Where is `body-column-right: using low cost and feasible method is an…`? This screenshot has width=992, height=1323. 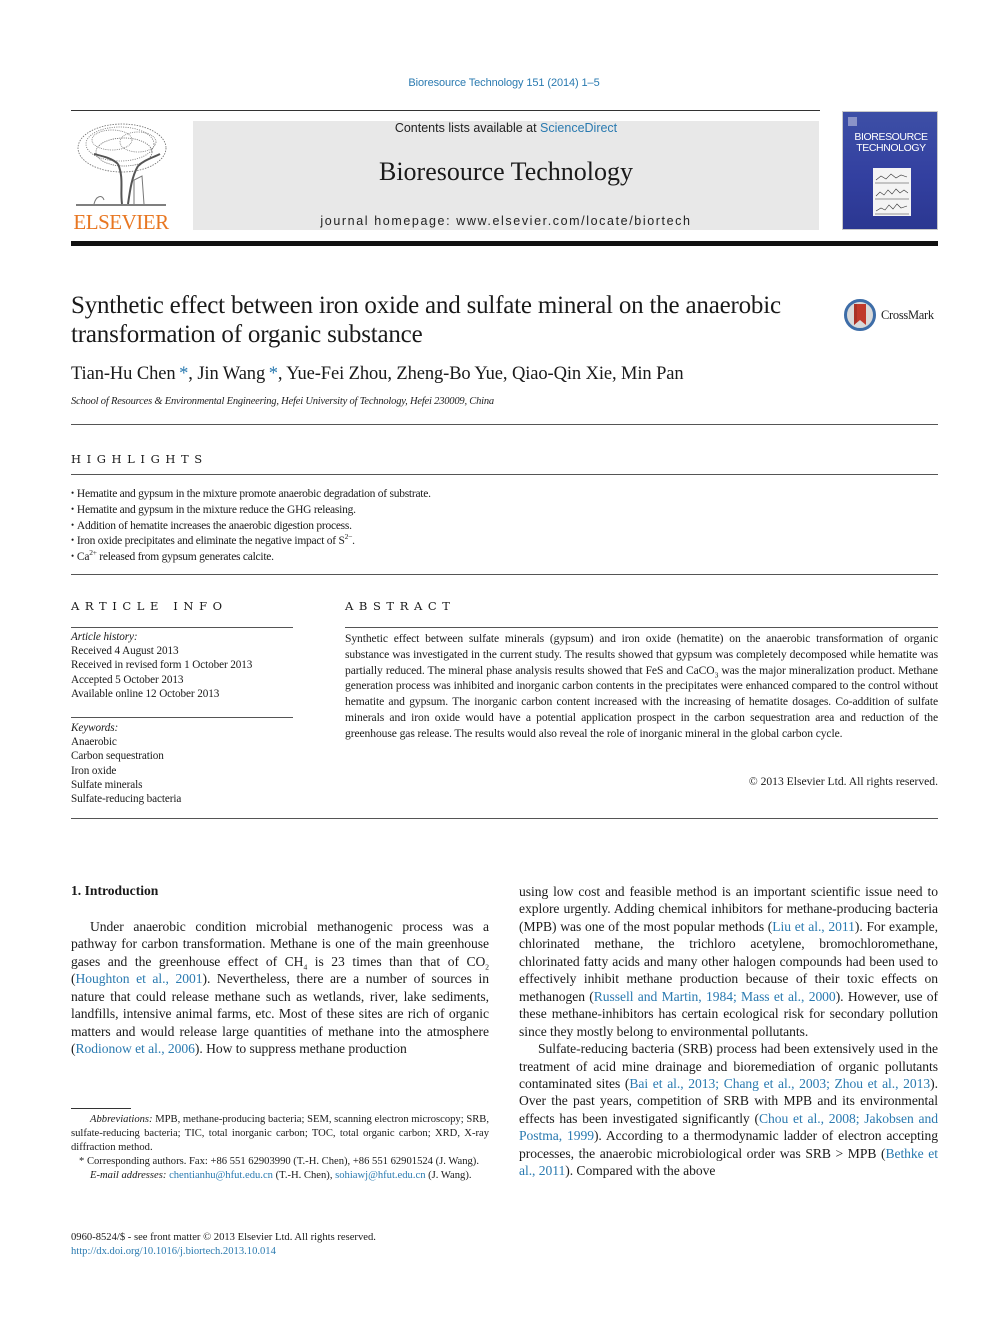
body-column-right: using low cost and feasible method is an… is located at coordinates (728, 1031).